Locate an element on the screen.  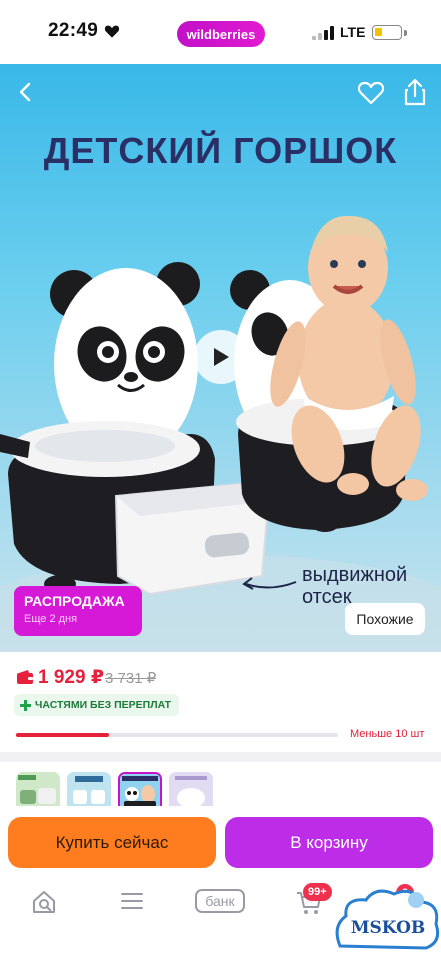
stock-progress-bar is located at coordinates (177, 735).